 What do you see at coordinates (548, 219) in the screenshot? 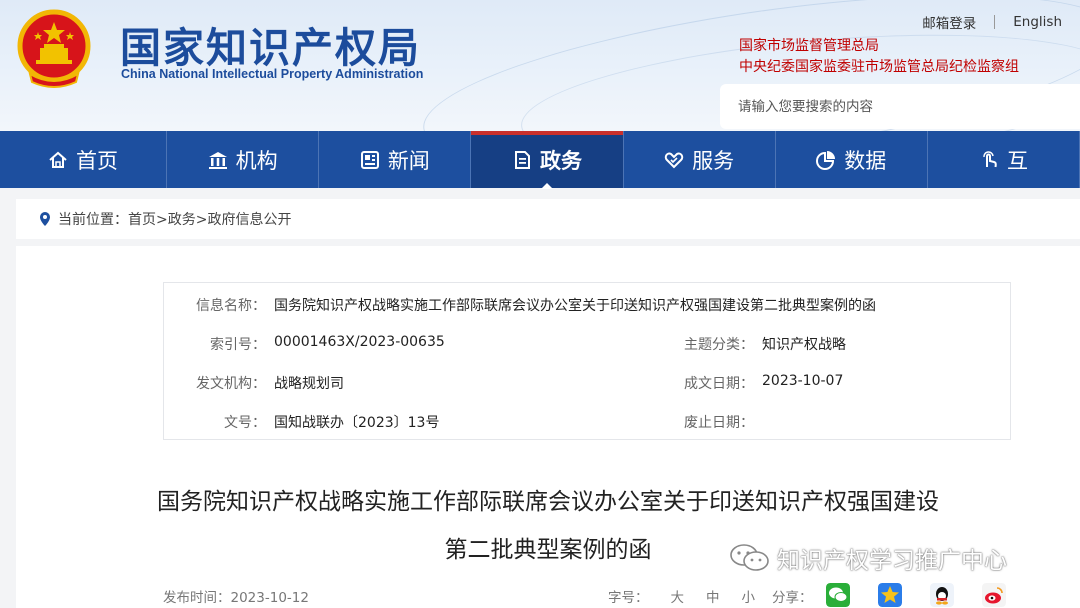
I see `breadcrumb: 当前位置： 首页>政务>政府信息公开` at bounding box center [548, 219].